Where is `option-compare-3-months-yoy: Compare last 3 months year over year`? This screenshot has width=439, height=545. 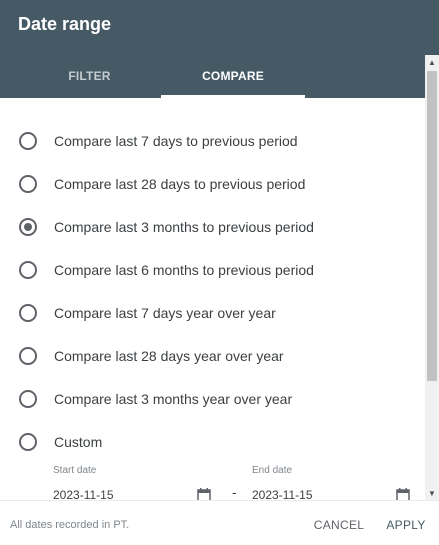 option-compare-3-months-yoy: Compare last 3 months year over year is located at coordinates (212, 399).